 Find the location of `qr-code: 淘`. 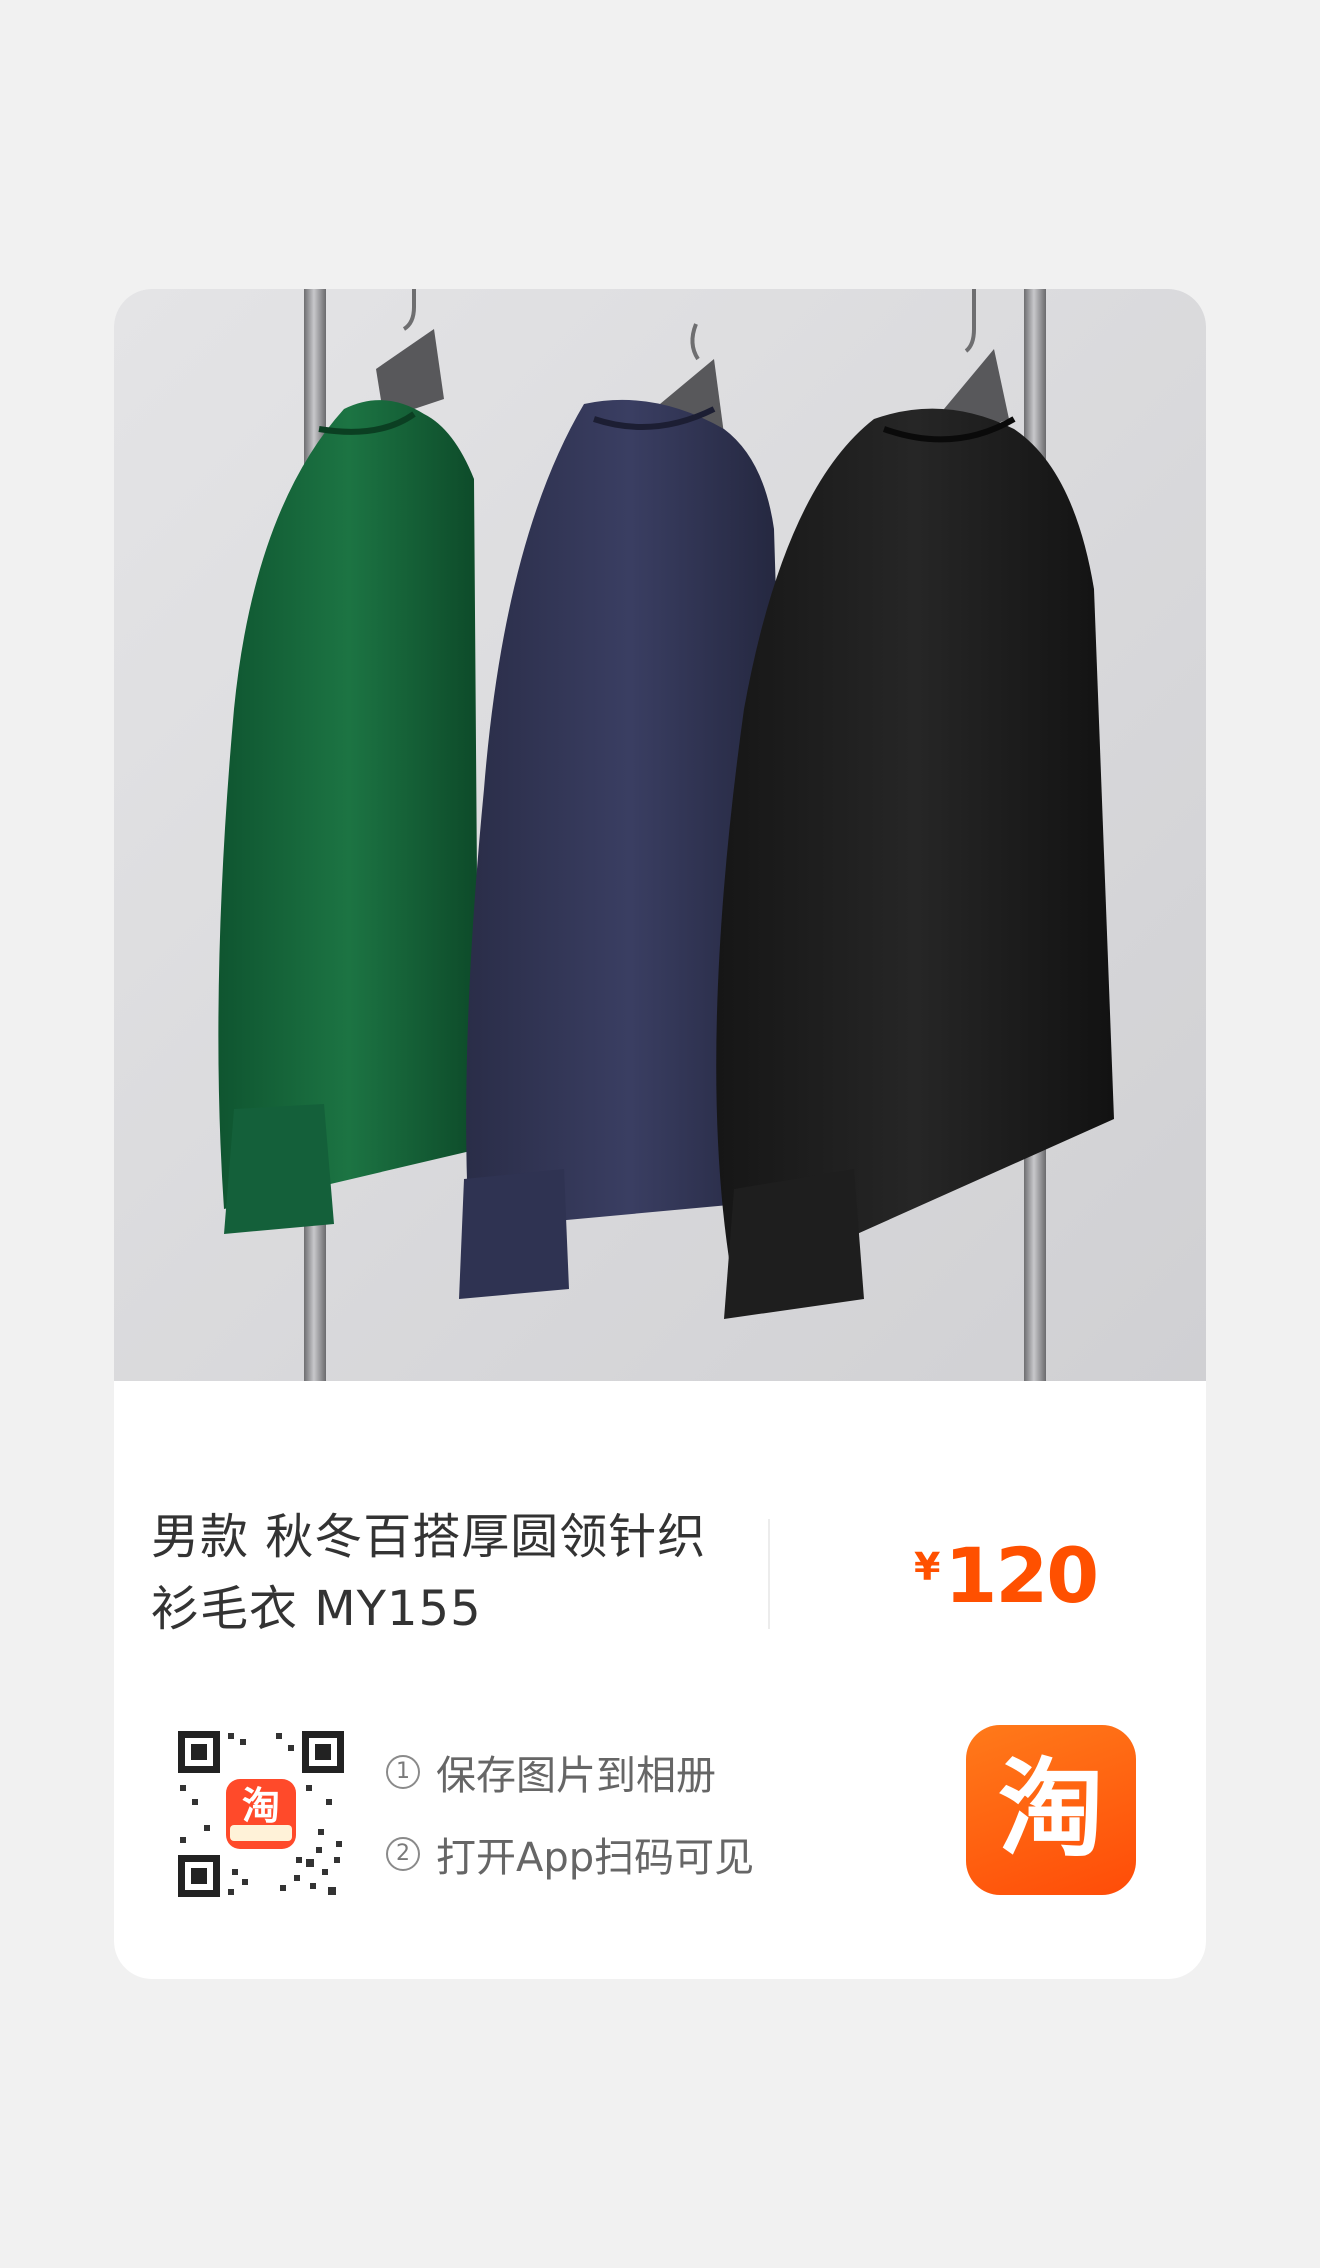

qr-code: 淘 is located at coordinates (261, 1814).